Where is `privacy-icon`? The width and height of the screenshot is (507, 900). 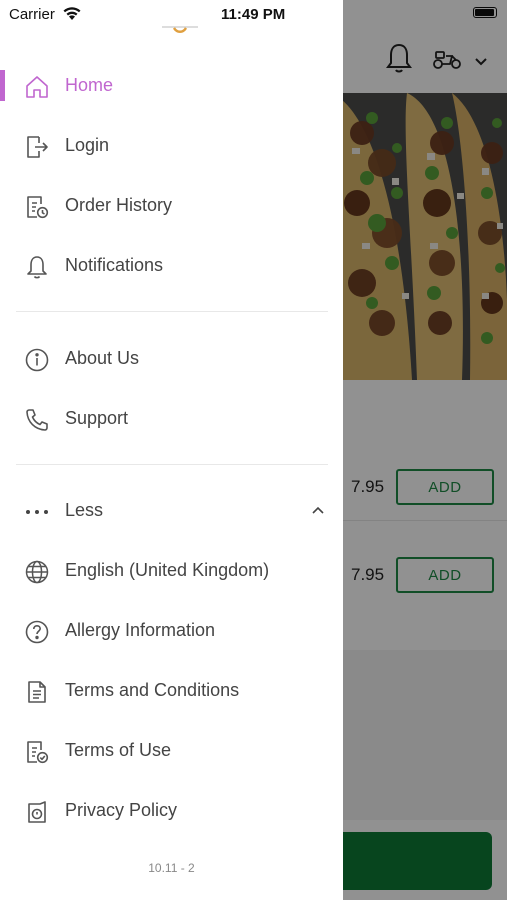
privacy-icon is located at coordinates (37, 812).